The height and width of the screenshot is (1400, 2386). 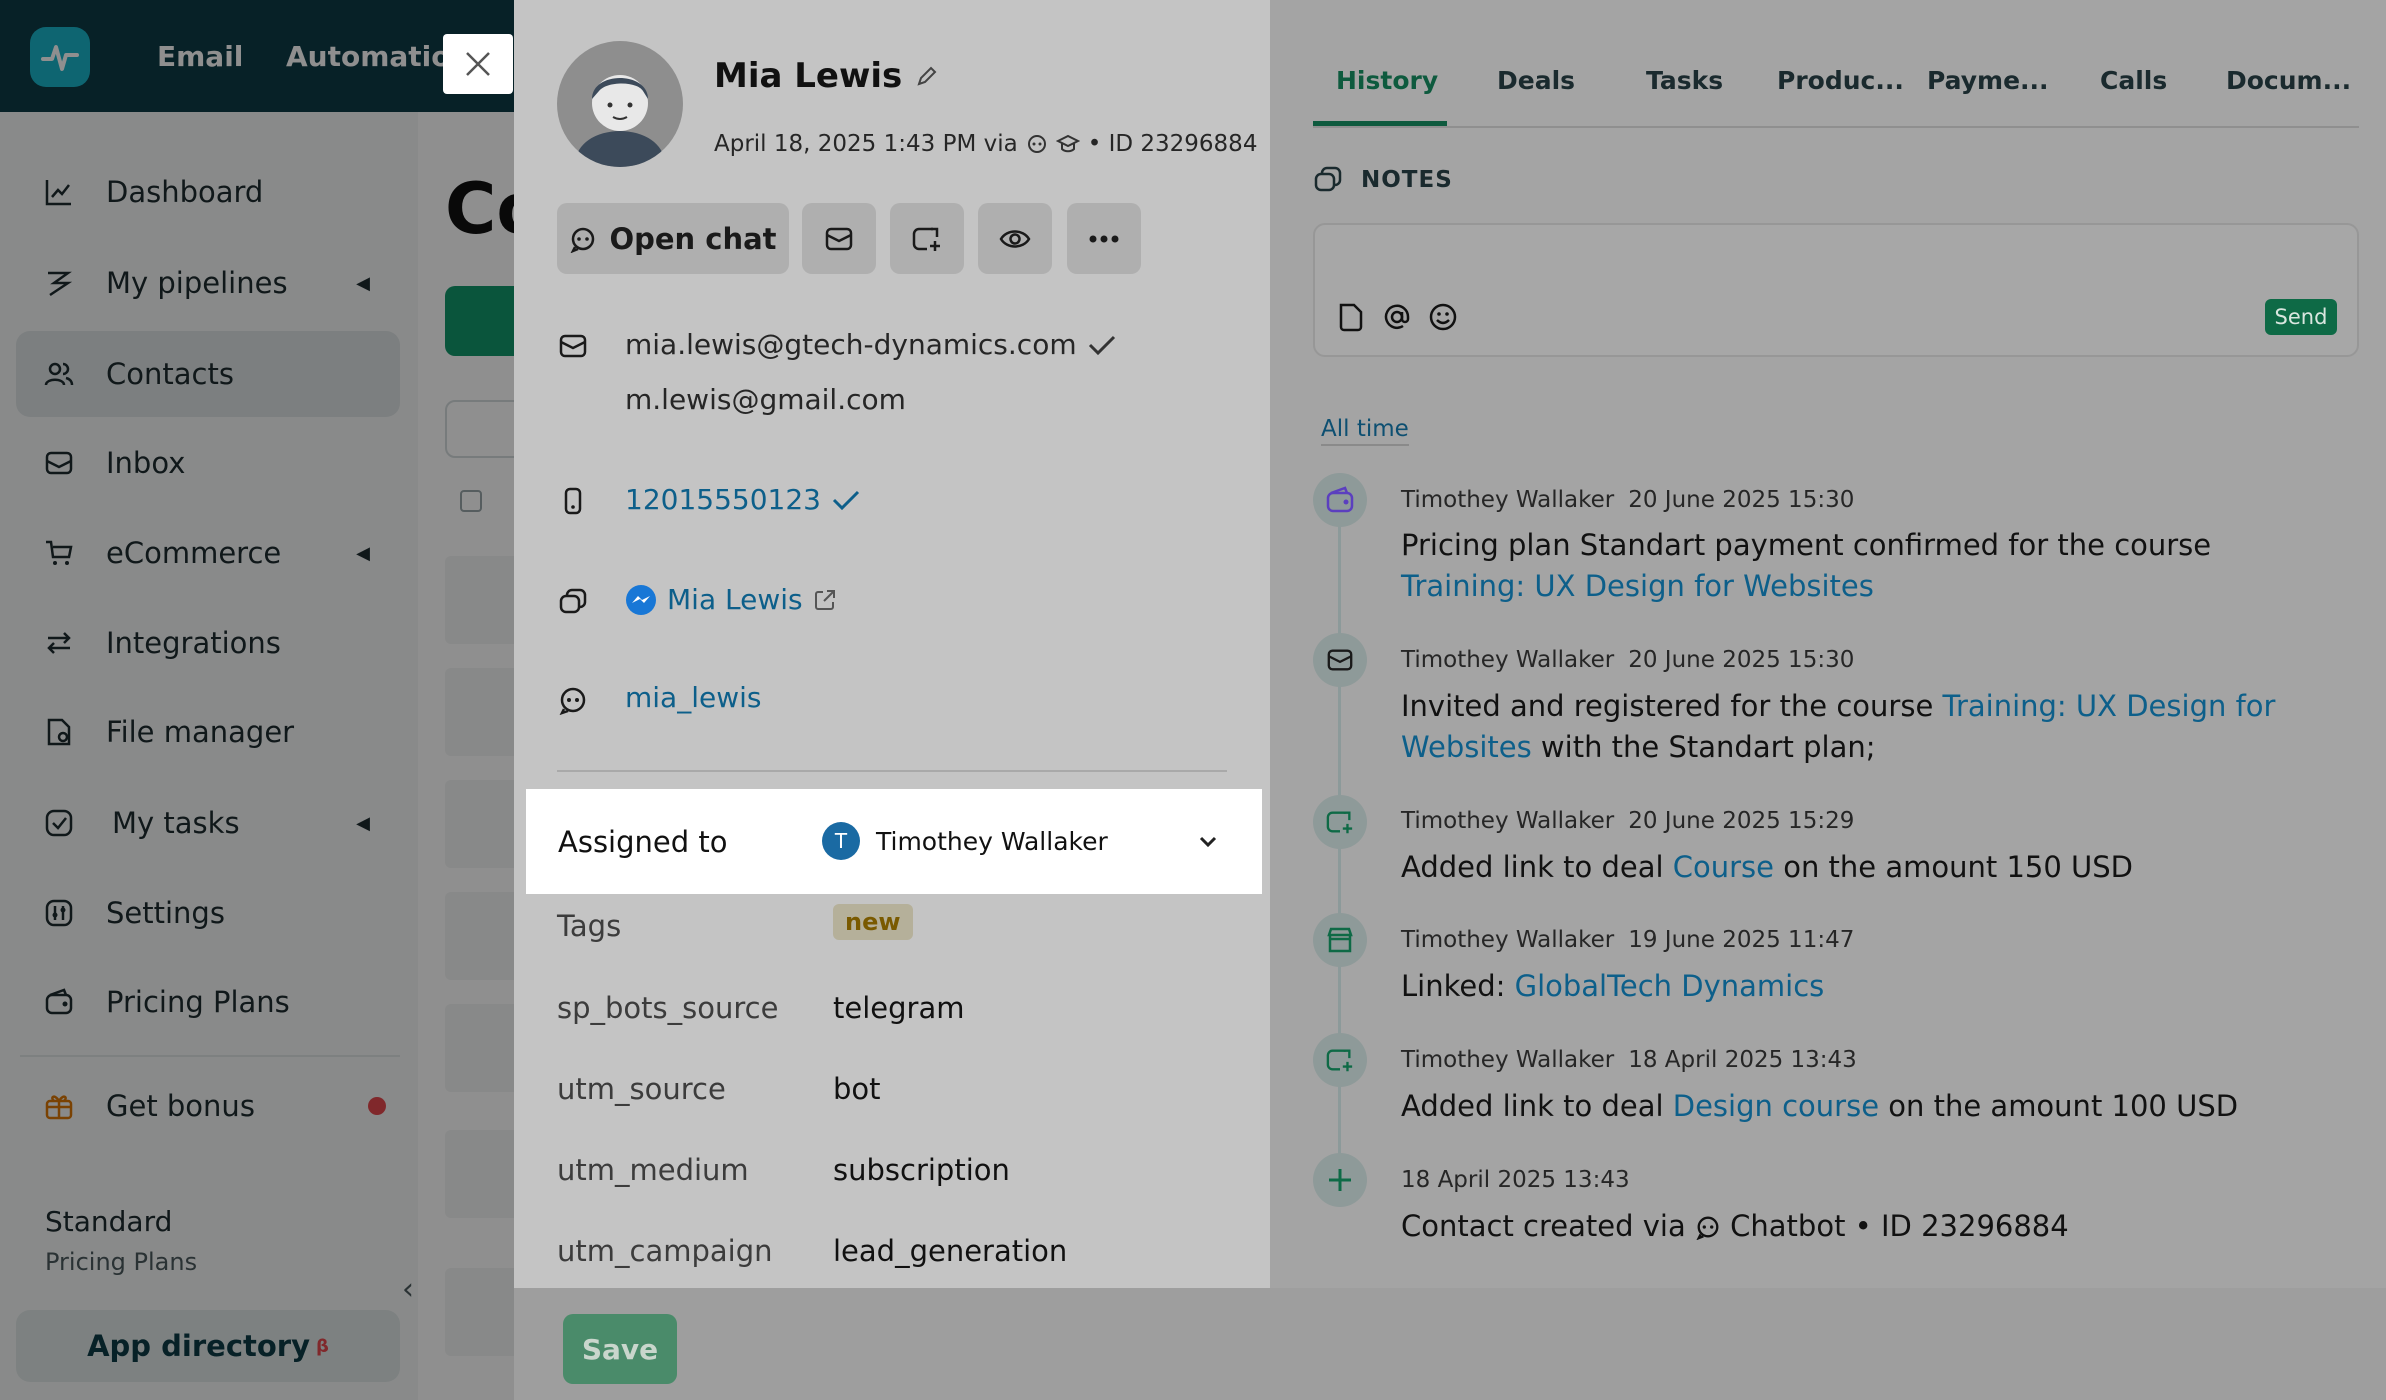 I want to click on event-text-pre: Contact created via, so click(x=1548, y=1226).